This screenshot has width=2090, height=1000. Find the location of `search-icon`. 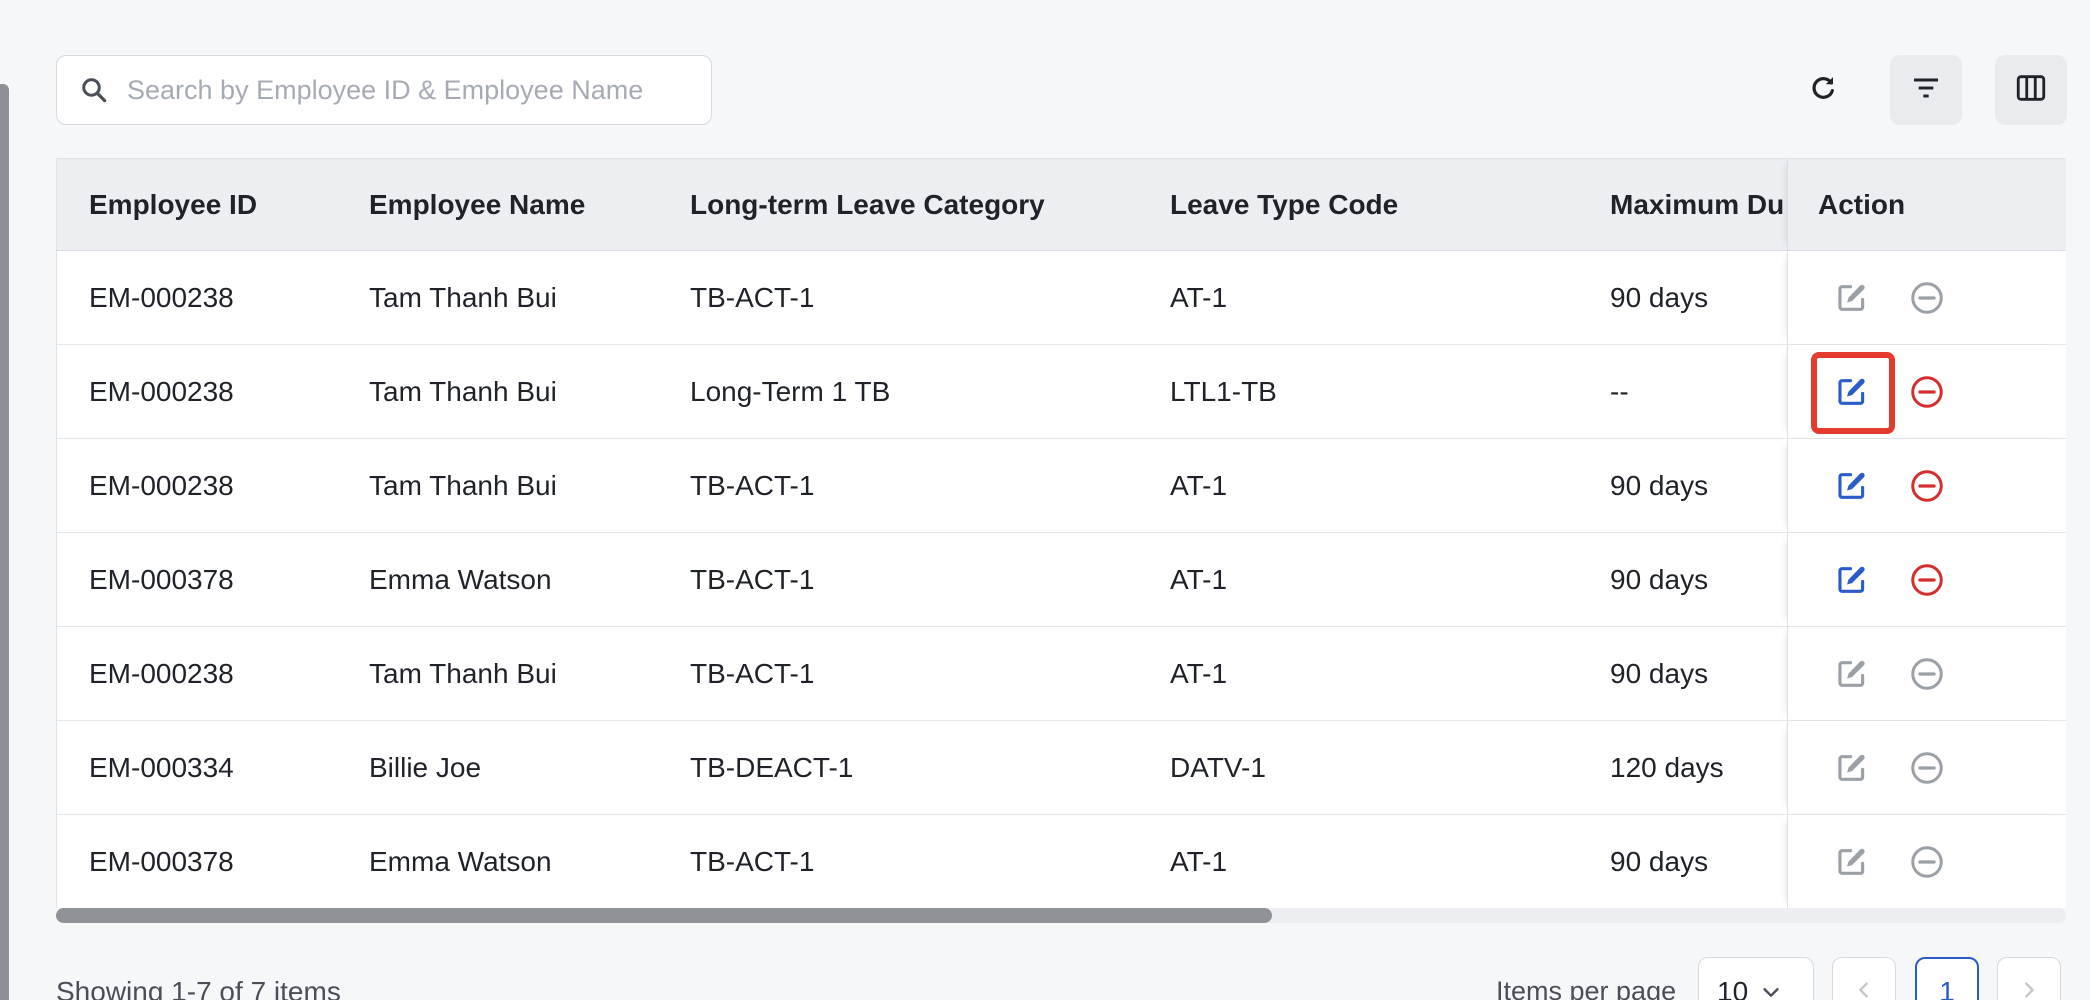

search-icon is located at coordinates (94, 90).